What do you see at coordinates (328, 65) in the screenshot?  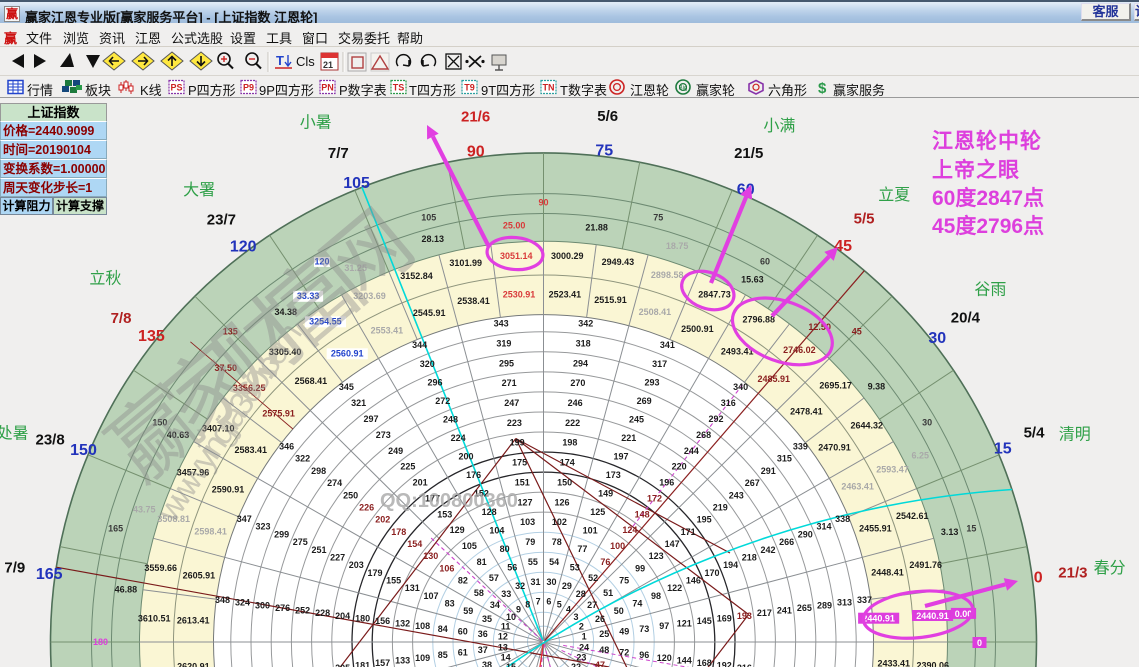 I see `svg-text: 21` at bounding box center [328, 65].